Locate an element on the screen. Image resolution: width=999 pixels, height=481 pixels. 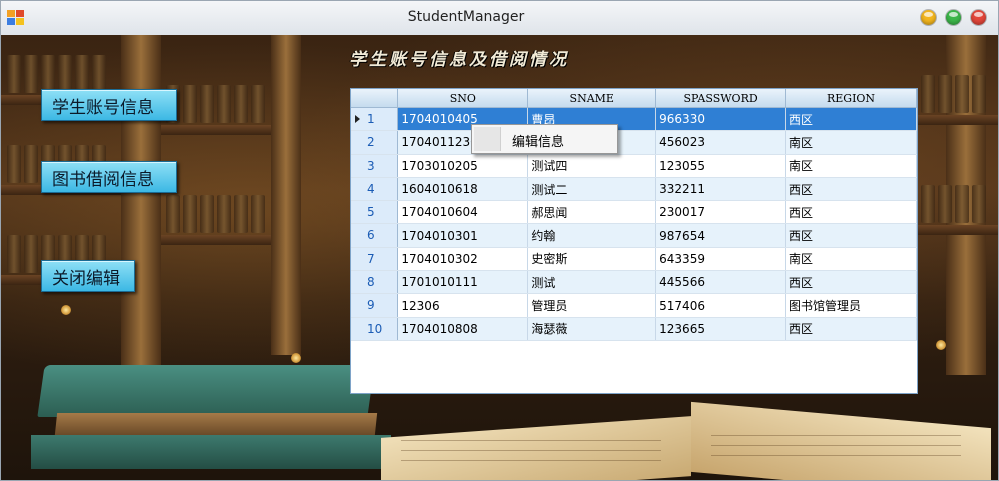
row-header: 7 is located at coordinates (375, 259).